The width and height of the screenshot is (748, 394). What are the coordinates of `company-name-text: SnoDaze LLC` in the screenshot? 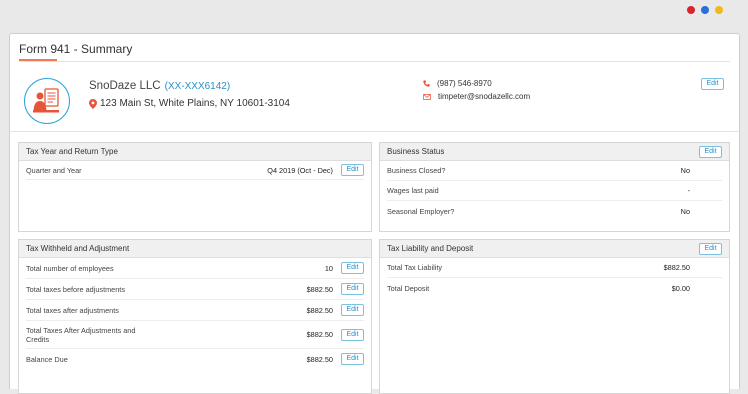 It's located at (125, 86).